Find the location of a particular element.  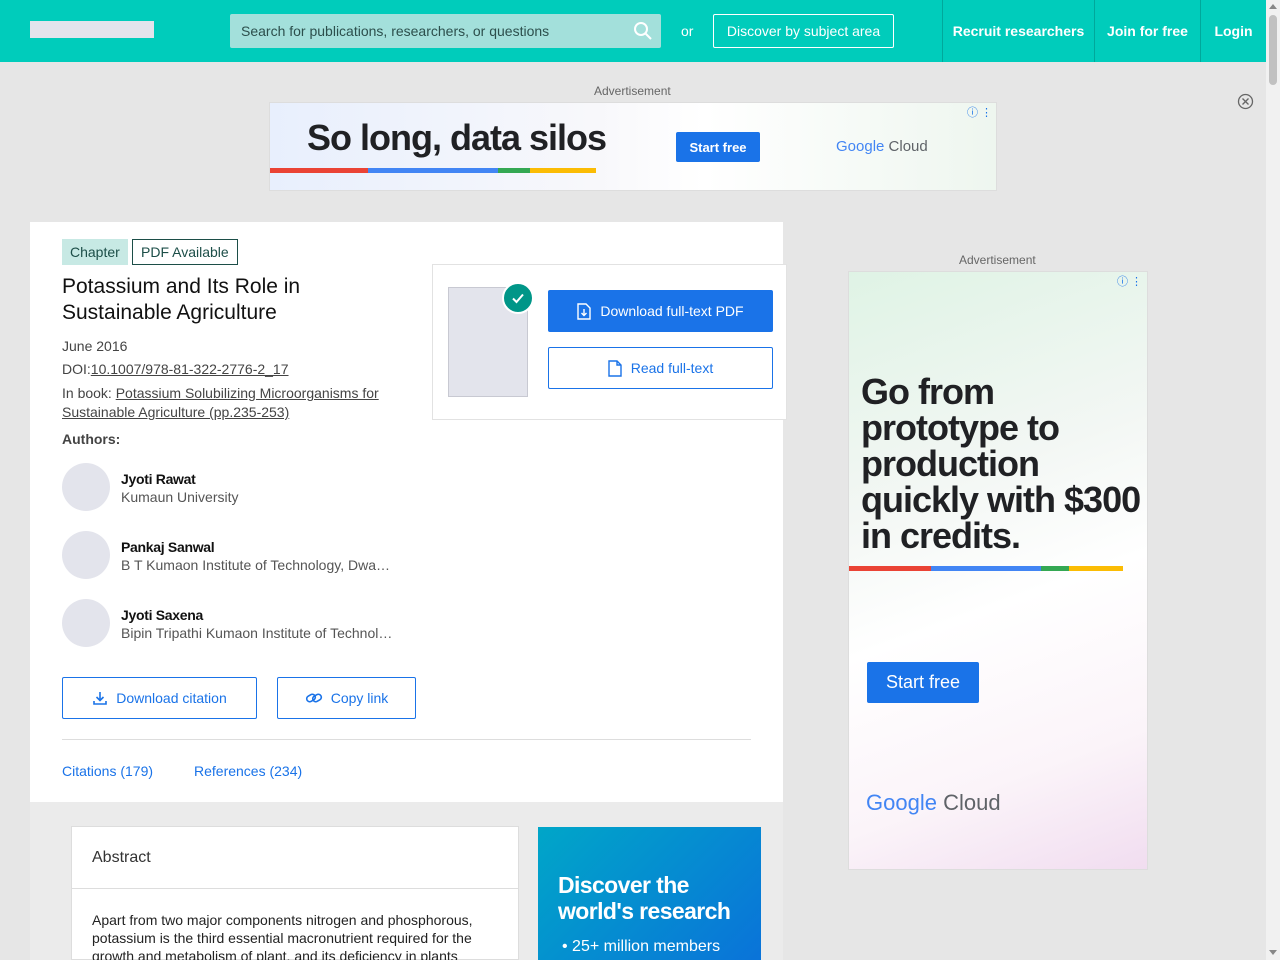

tab-citations: Citations (179) is located at coordinates (107, 771).